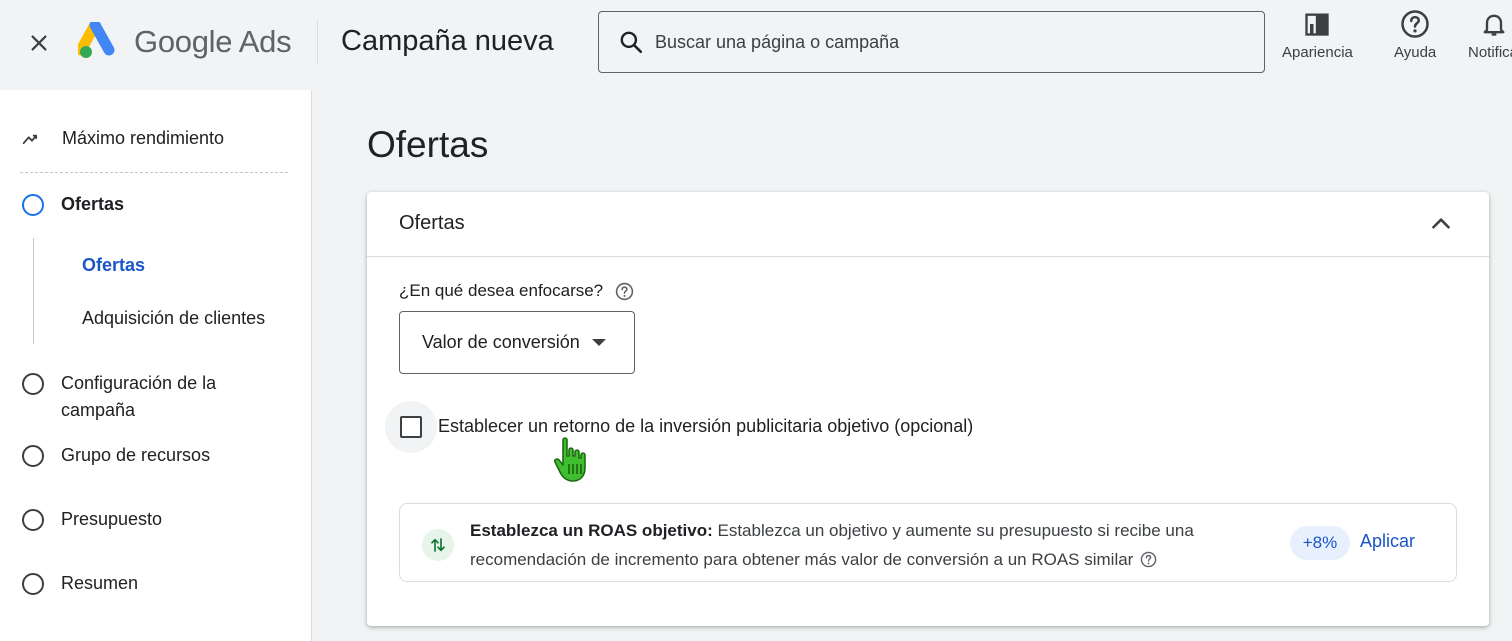  What do you see at coordinates (31, 139) in the screenshot?
I see `trending-icon` at bounding box center [31, 139].